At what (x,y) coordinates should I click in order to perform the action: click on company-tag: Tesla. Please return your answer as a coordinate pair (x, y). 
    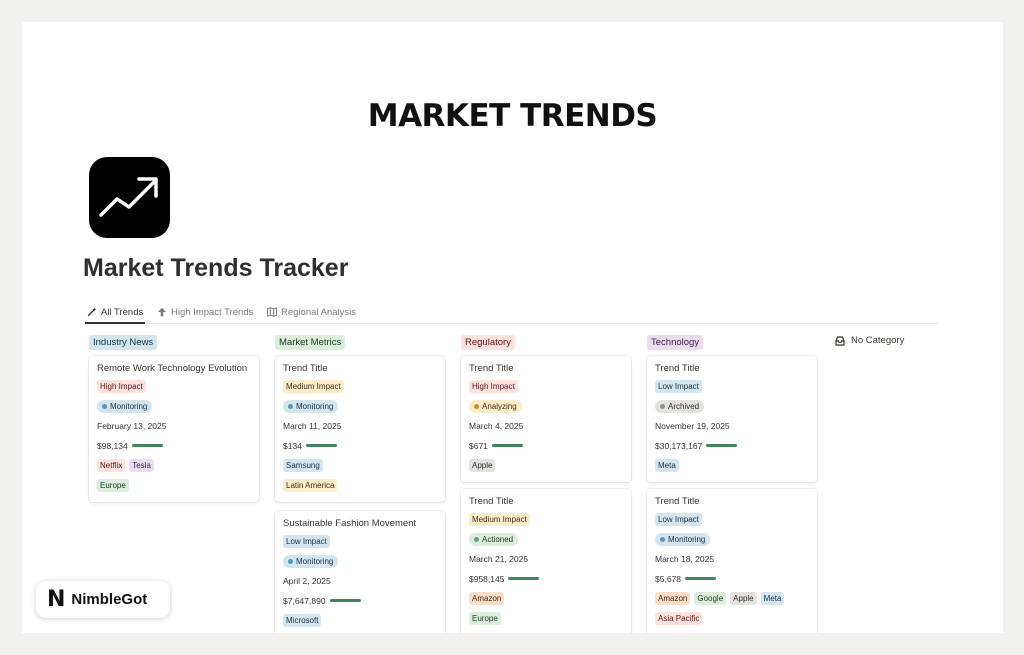
    Looking at the image, I should click on (141, 466).